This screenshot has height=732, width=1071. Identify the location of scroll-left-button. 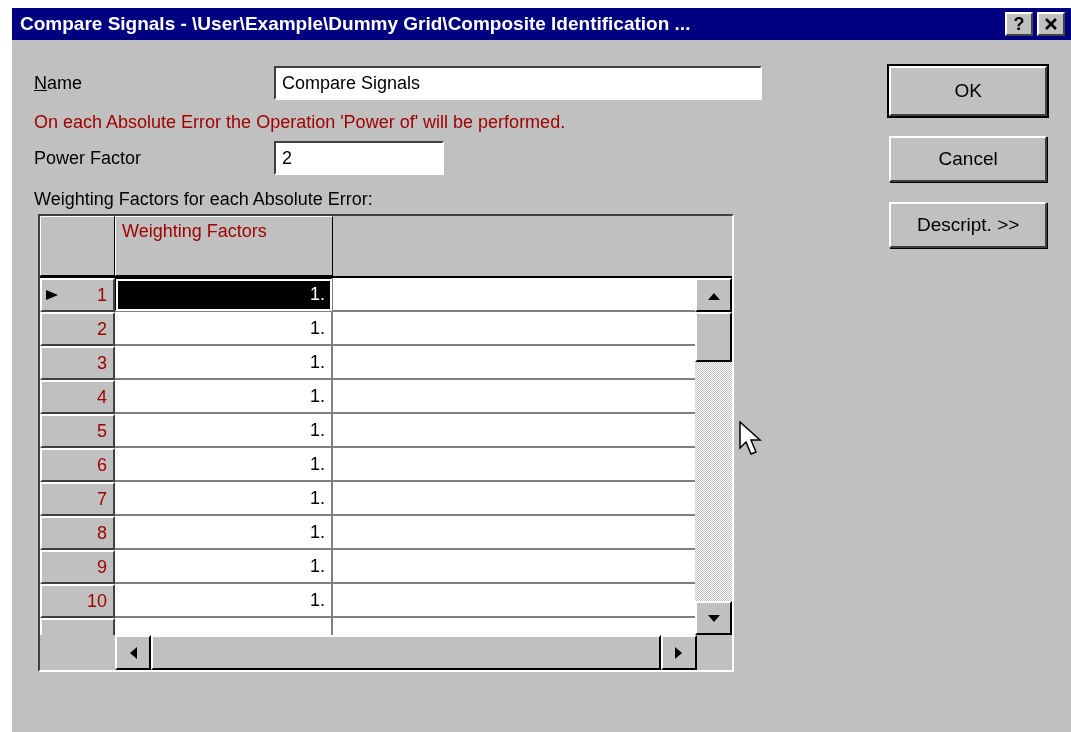
(133, 652).